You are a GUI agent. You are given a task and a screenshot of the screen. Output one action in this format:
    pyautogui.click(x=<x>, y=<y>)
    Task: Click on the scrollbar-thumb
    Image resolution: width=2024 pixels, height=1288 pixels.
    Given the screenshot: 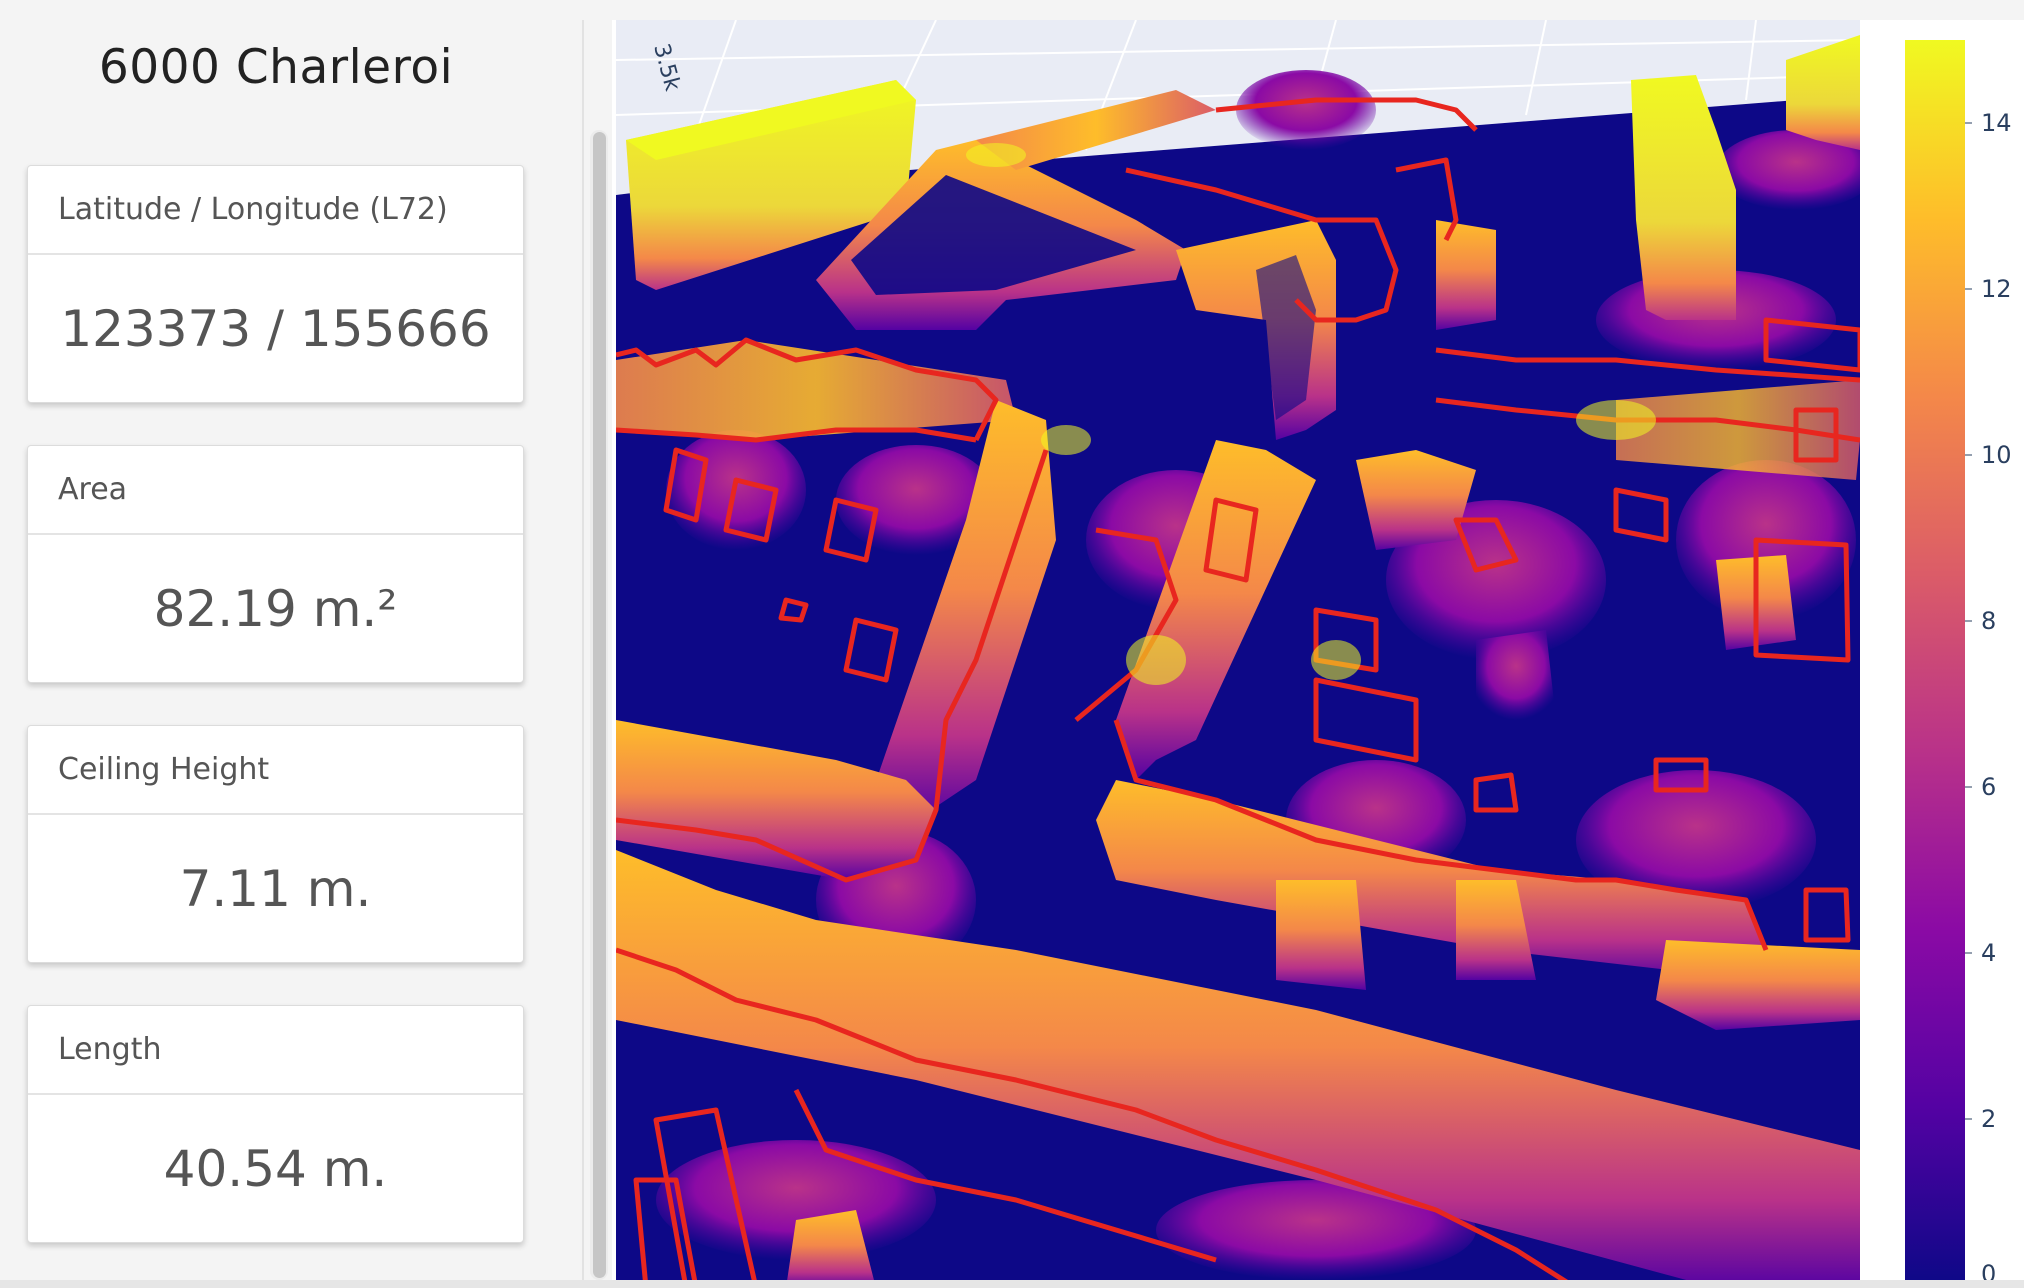 What is the action you would take?
    pyautogui.click(x=599, y=705)
    